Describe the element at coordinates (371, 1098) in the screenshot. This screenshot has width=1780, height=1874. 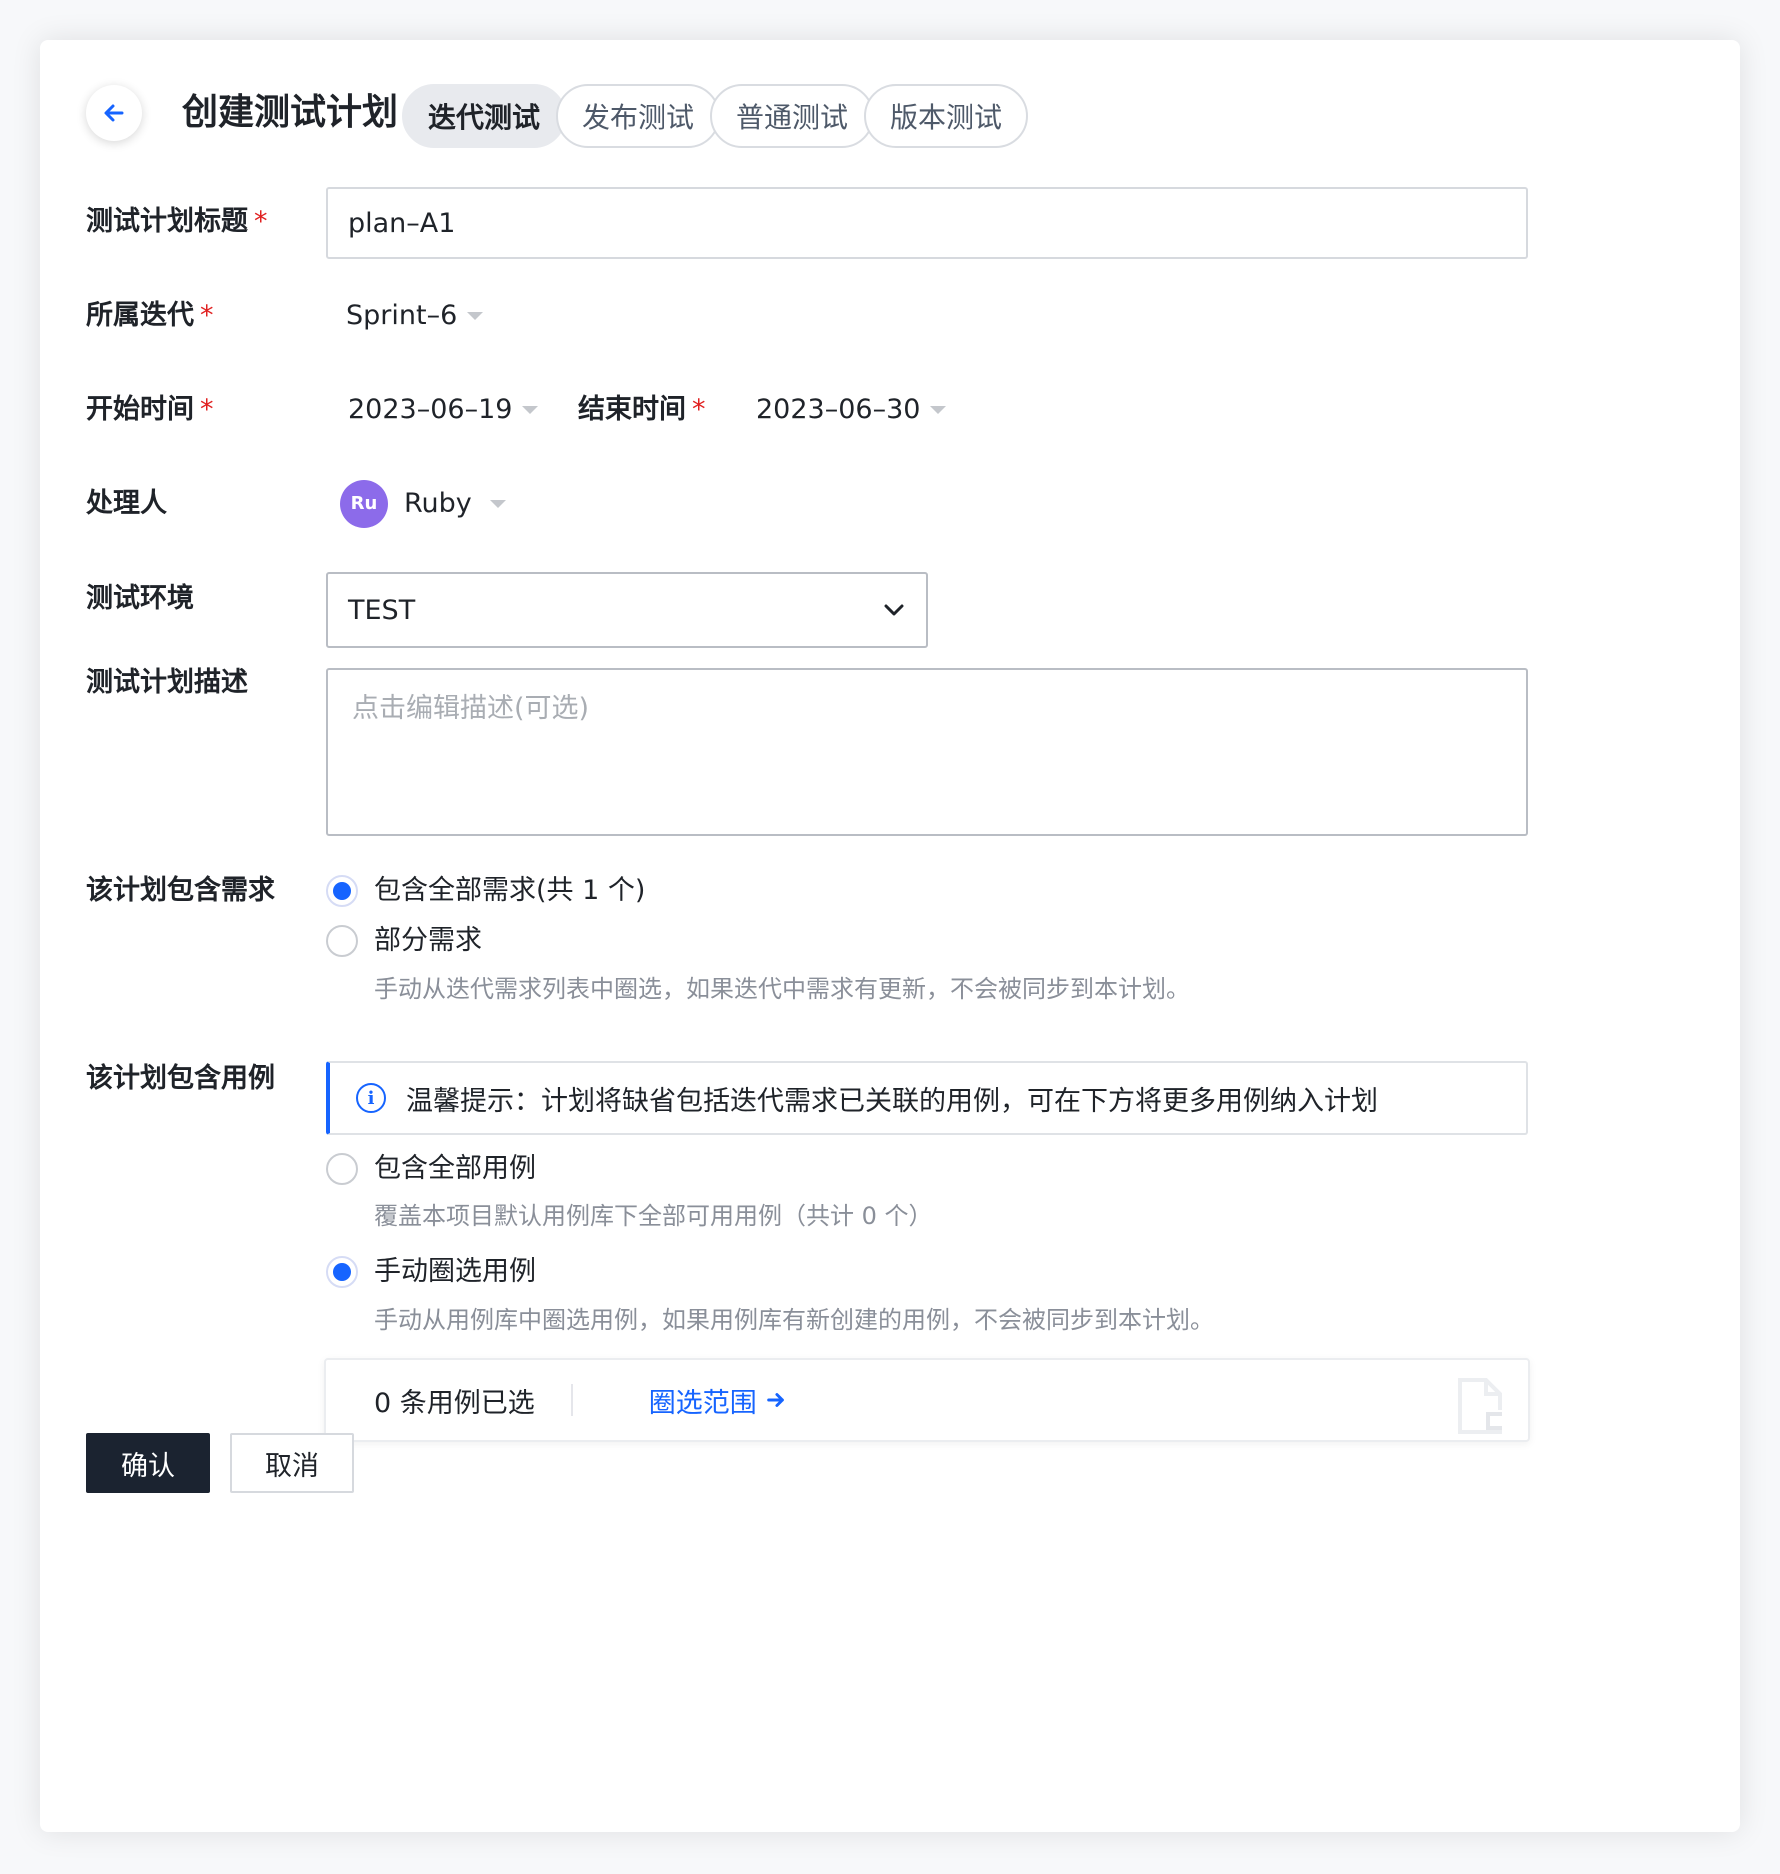
I see `info-icon: i` at that location.